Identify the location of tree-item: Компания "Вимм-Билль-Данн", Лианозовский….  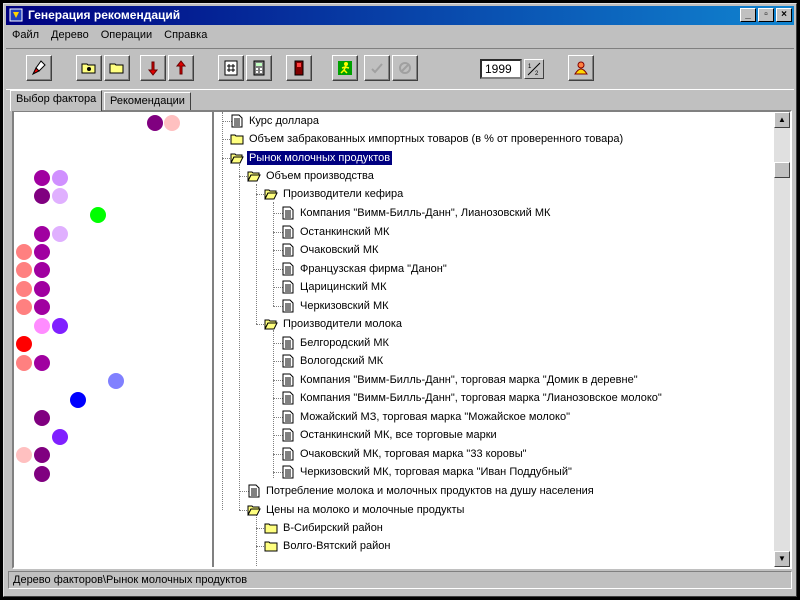
(416, 213).